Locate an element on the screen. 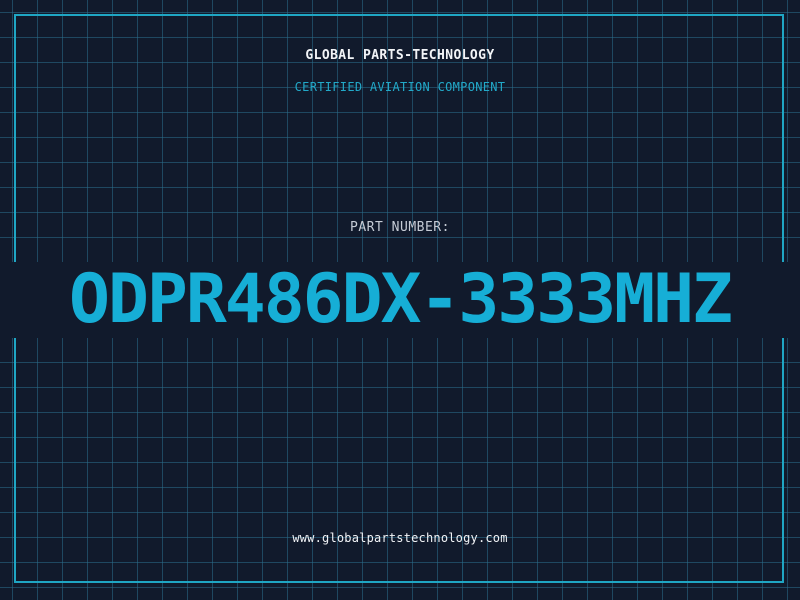 This screenshot has height=600, width=800. website-link: www.globalpartstechnology.com is located at coordinates (400, 538).